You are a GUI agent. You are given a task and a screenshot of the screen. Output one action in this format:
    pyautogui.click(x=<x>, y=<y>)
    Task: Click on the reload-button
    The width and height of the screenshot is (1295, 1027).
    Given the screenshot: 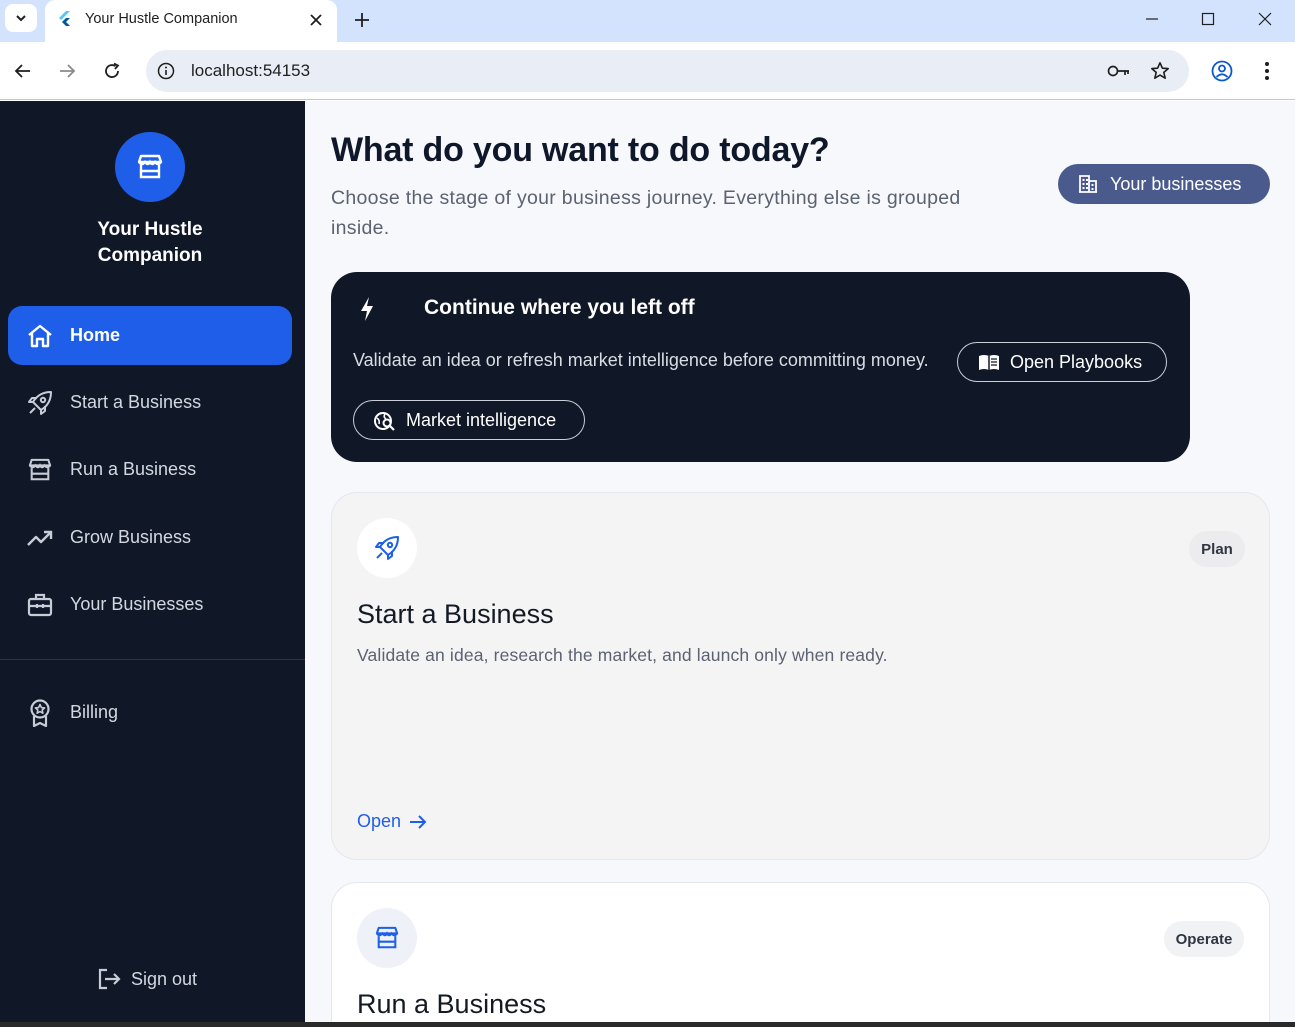 What is the action you would take?
    pyautogui.click(x=112, y=71)
    